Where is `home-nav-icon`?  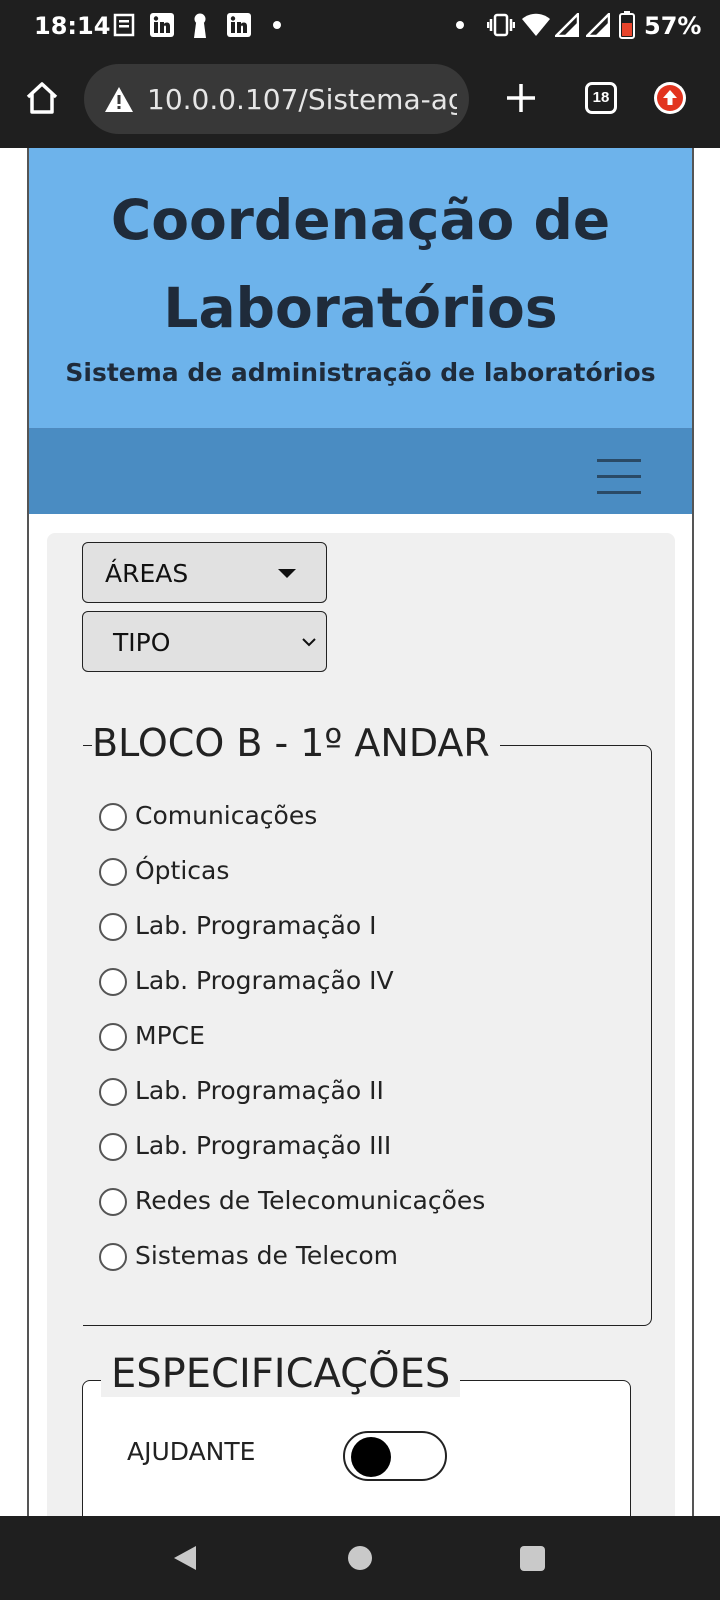
home-nav-icon is located at coordinates (360, 1558).